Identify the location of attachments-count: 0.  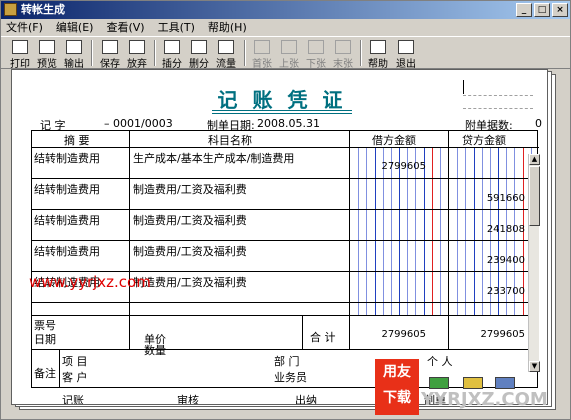
(538, 123).